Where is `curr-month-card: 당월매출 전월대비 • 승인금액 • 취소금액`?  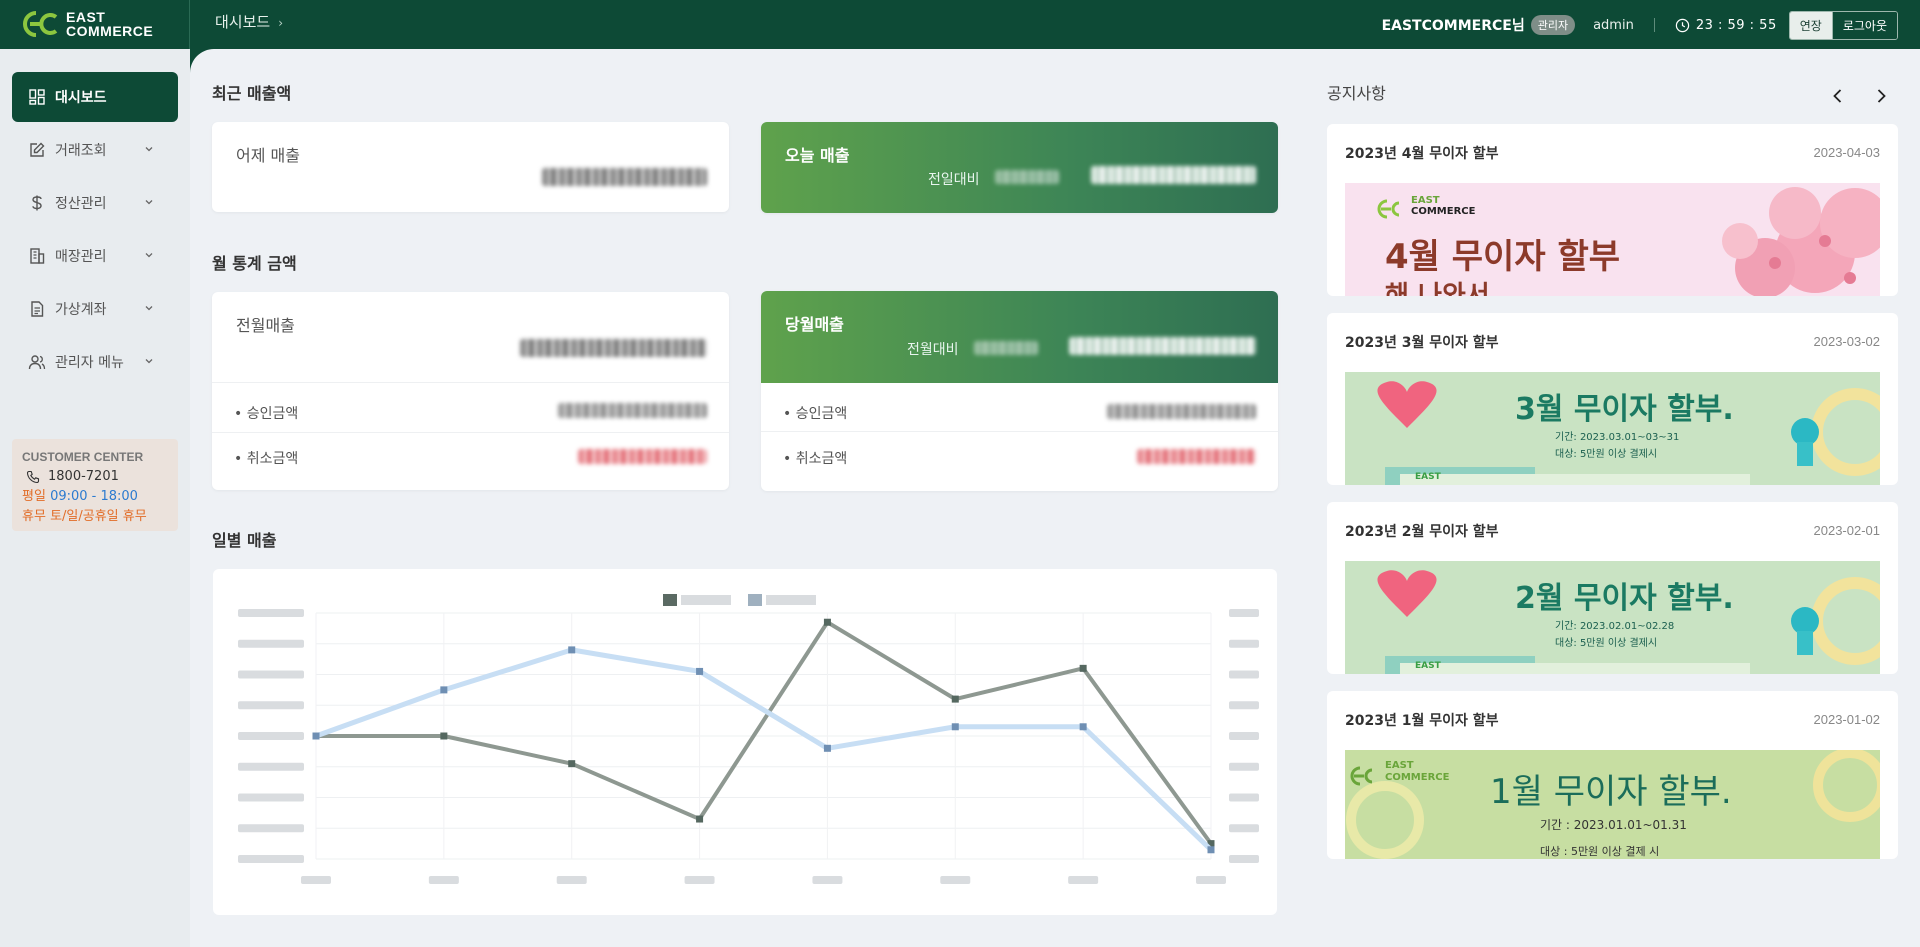 curr-month-card: 당월매출 전월대비 • 승인금액 • 취소금액 is located at coordinates (1019, 391).